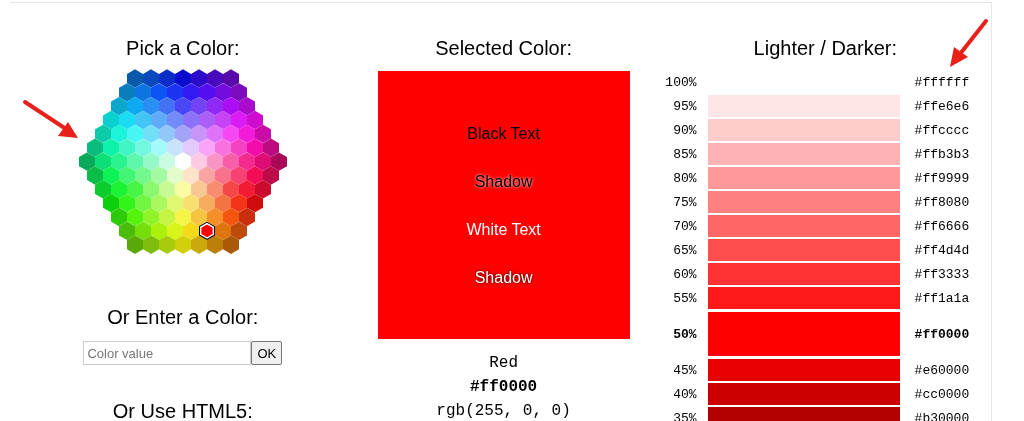  I want to click on rgb-value: rgb(255, 0, 0), so click(503, 411).